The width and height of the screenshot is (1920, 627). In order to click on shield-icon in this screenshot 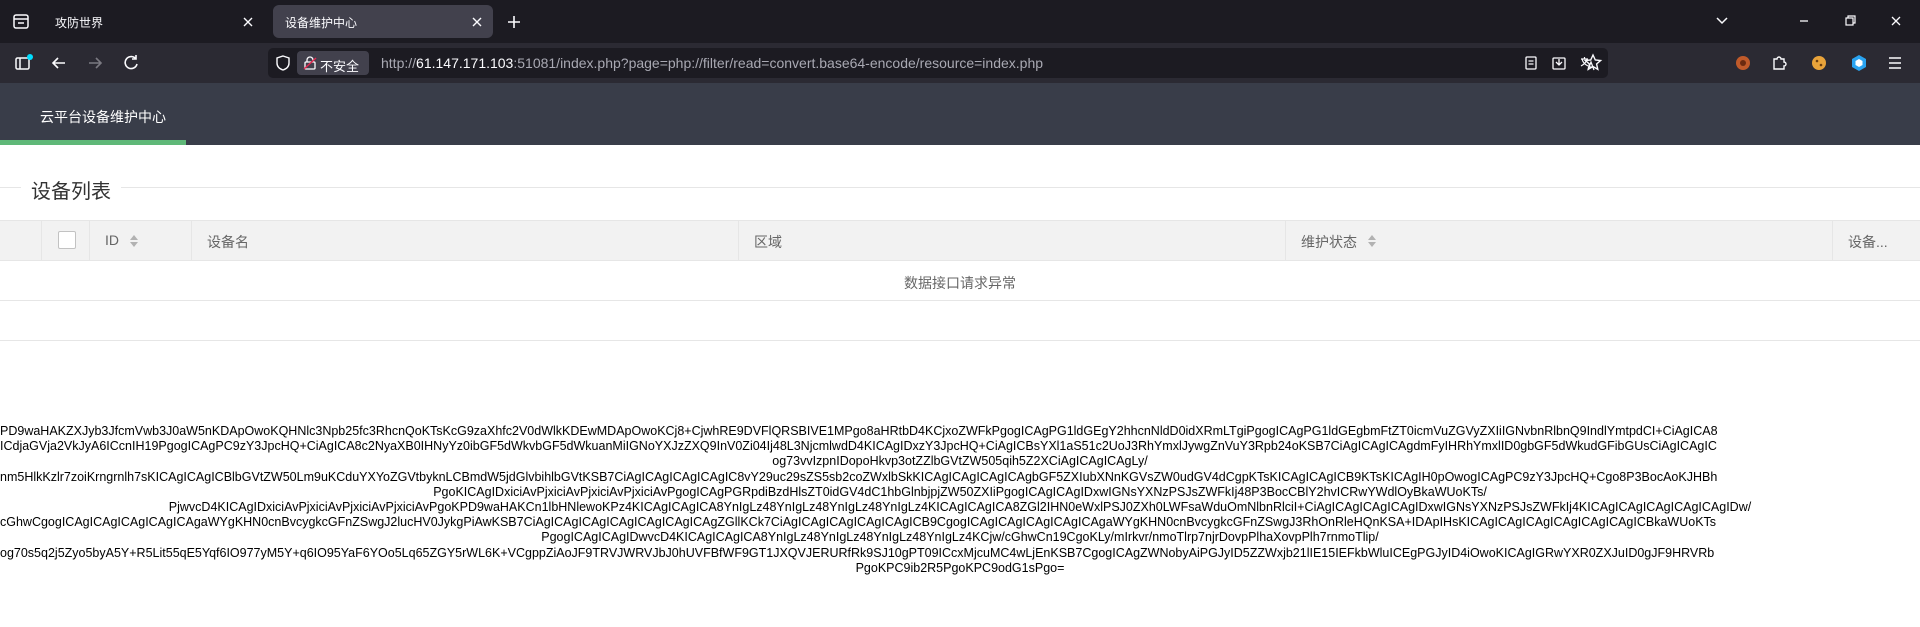, I will do `click(283, 65)`.